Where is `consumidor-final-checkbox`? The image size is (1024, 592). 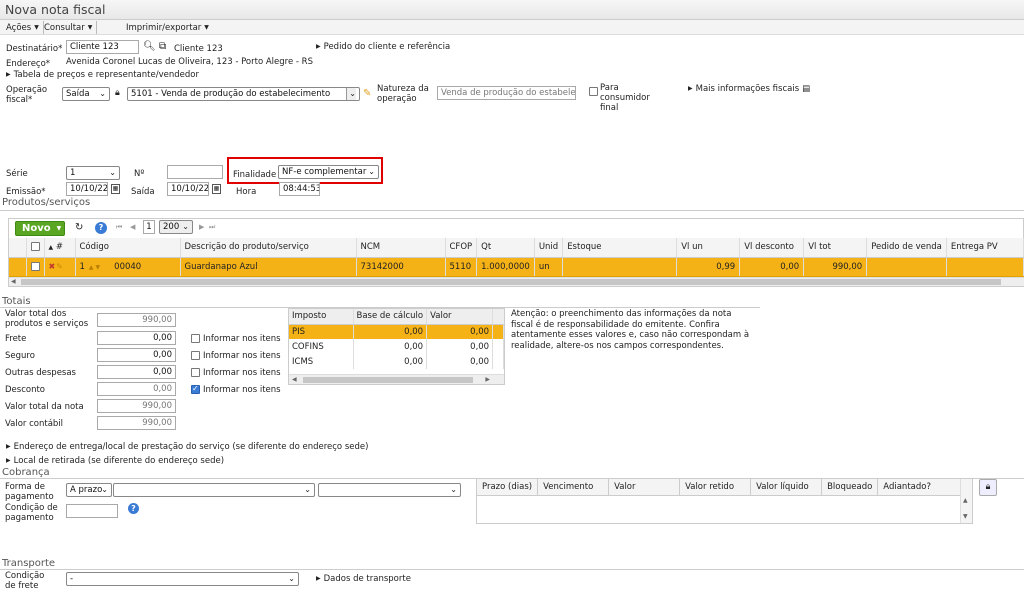 consumidor-final-checkbox is located at coordinates (593, 91).